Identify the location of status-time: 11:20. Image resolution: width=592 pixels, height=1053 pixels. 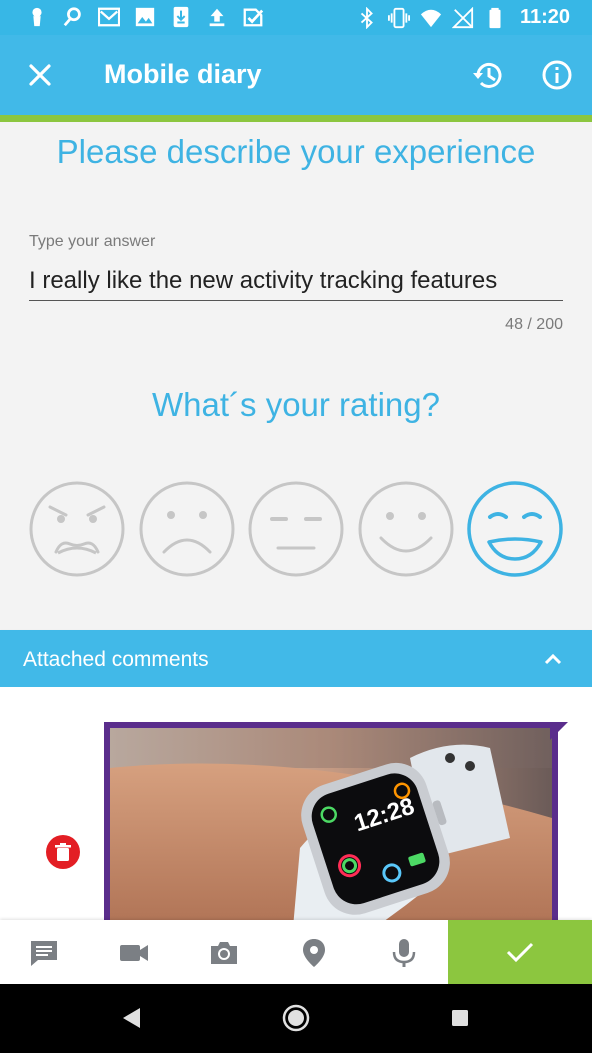
(544, 17).